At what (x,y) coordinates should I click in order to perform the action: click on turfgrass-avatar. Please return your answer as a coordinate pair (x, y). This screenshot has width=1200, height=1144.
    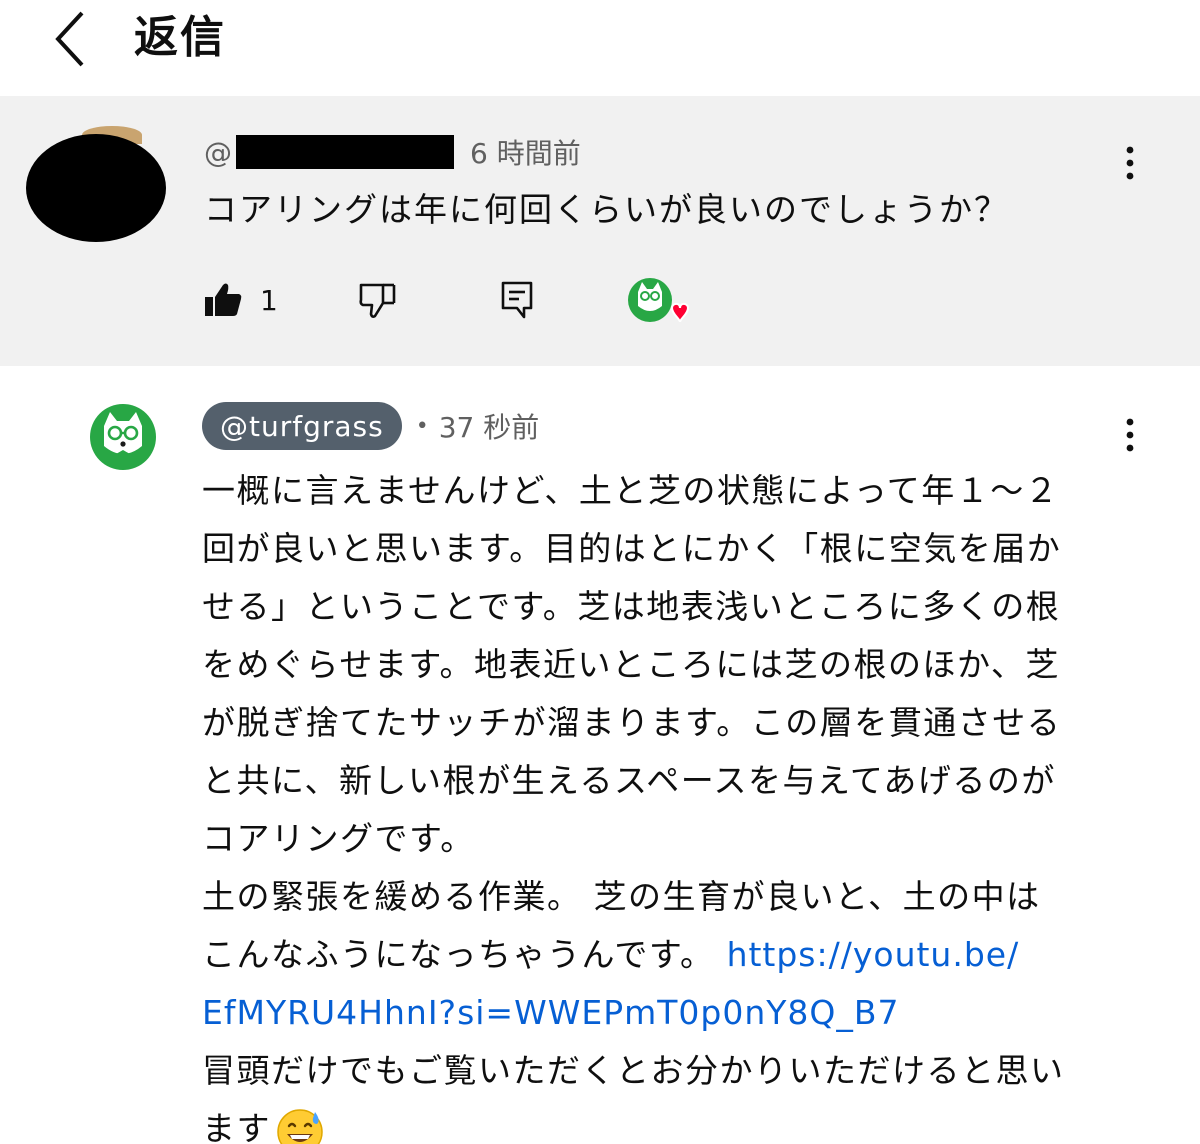
    Looking at the image, I should click on (123, 437).